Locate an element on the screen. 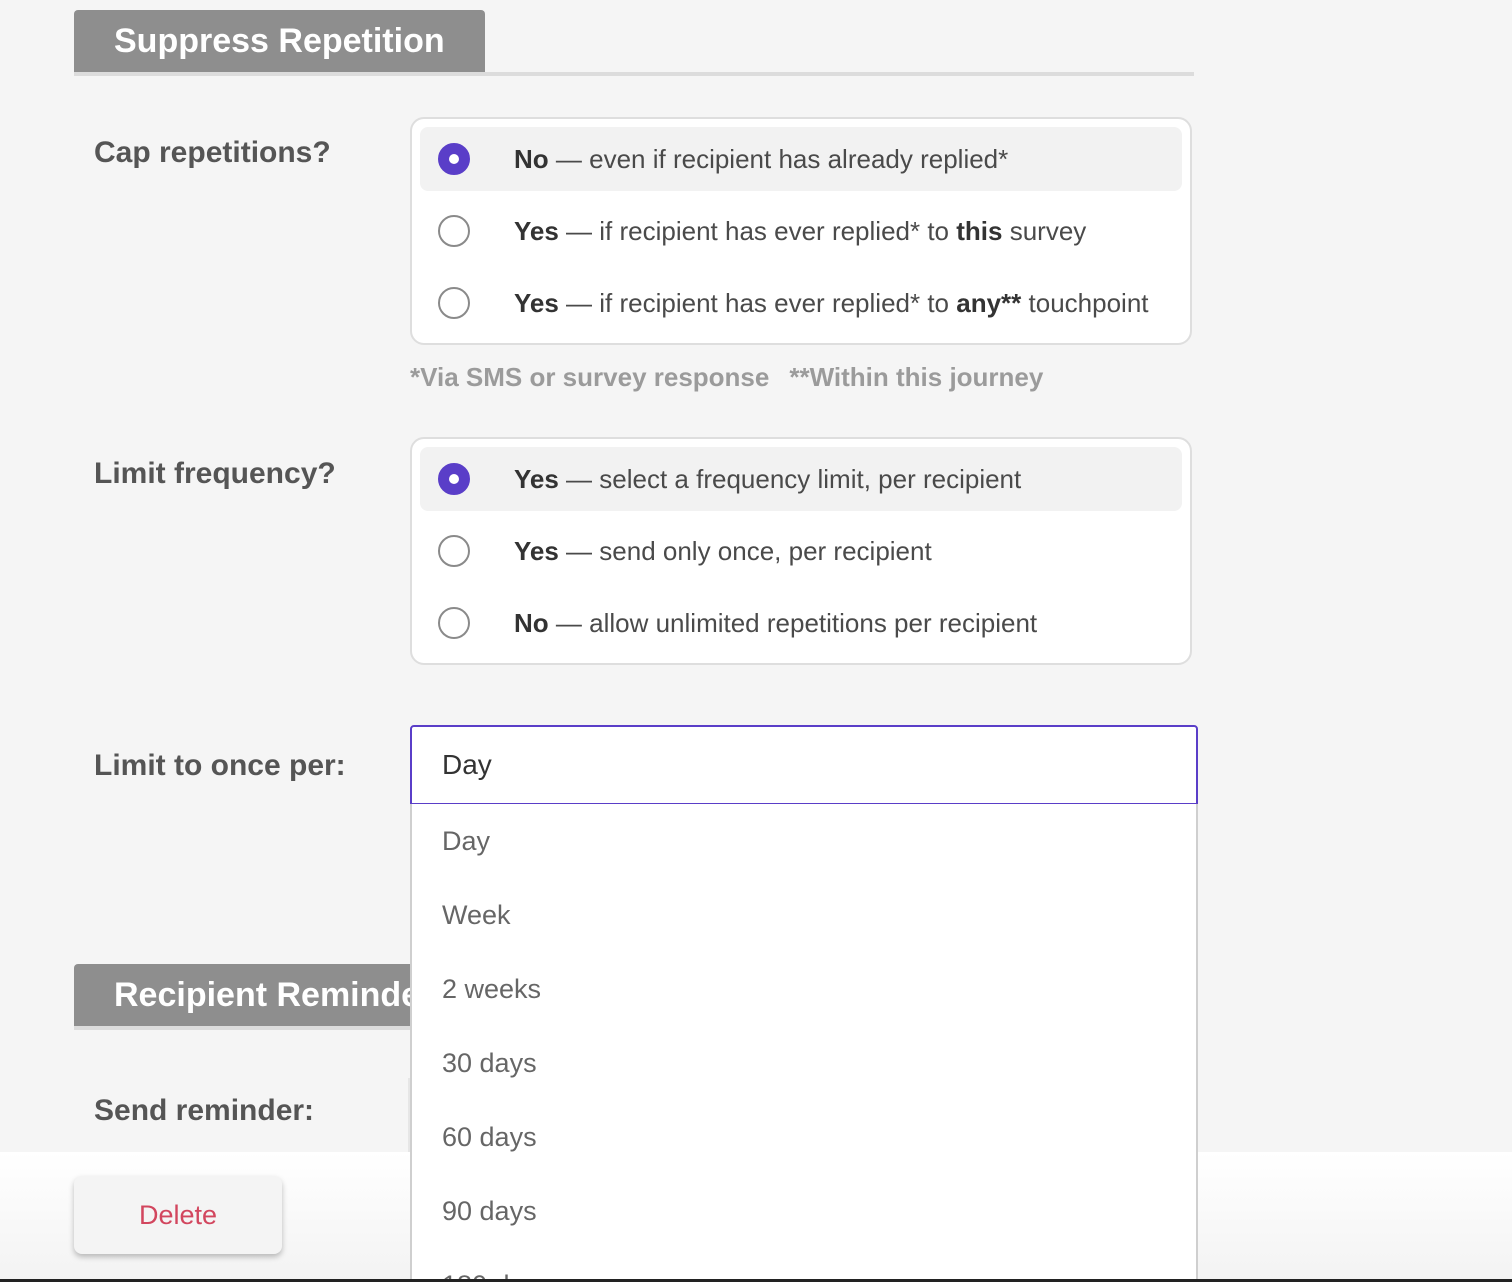 The height and width of the screenshot is (1282, 1512). frequency-option-once: Yes — send only once, per recipient is located at coordinates (801, 551).